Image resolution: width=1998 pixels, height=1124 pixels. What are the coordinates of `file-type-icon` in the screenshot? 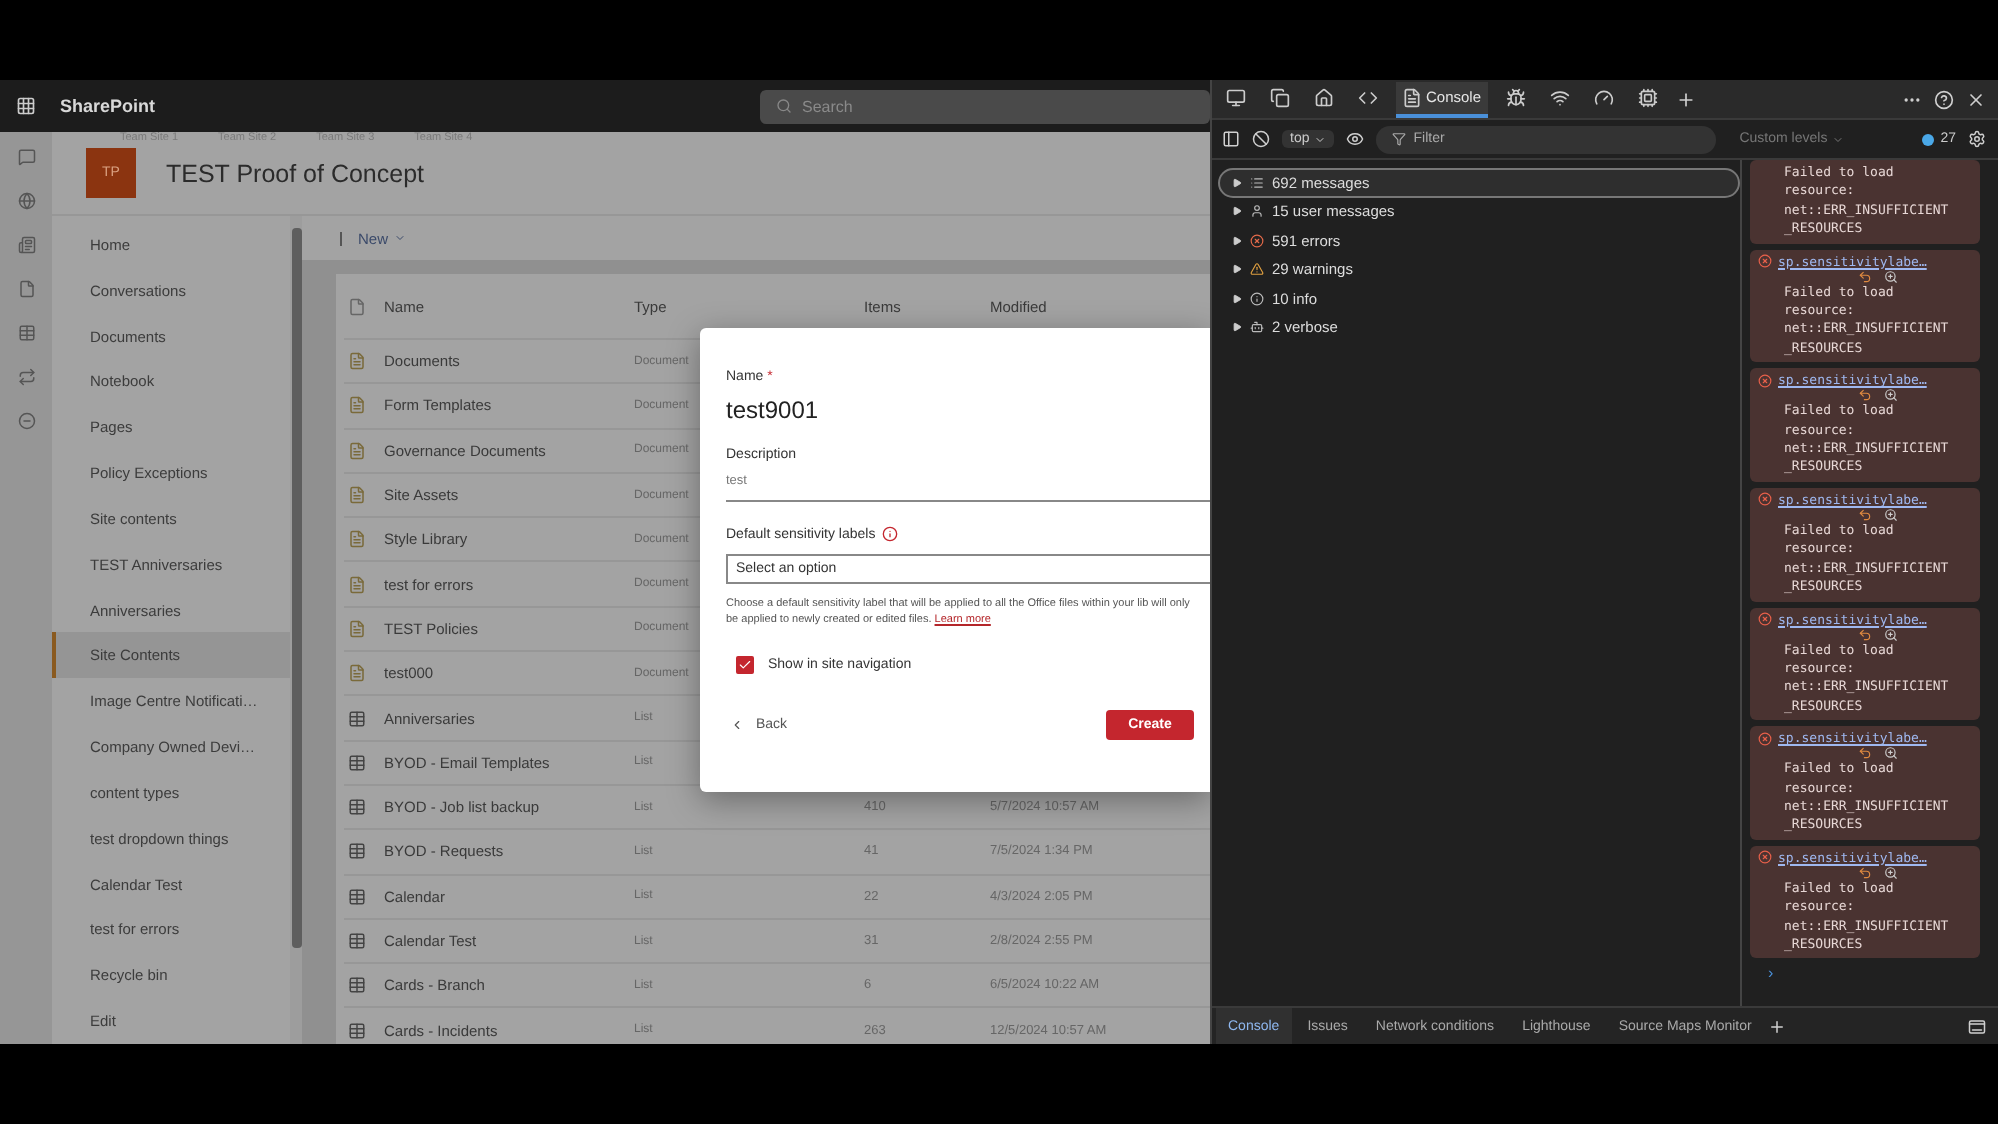 It's located at (357, 306).